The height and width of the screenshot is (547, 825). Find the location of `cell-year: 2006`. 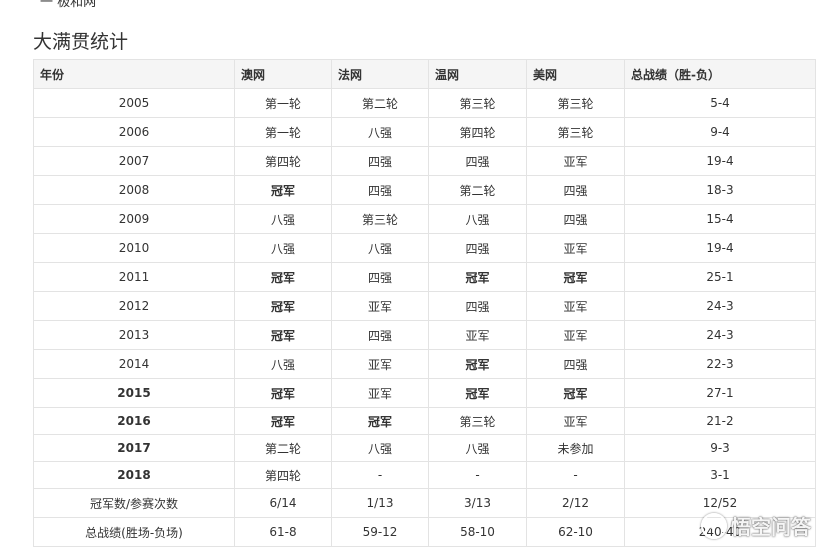

cell-year: 2006 is located at coordinates (134, 132).